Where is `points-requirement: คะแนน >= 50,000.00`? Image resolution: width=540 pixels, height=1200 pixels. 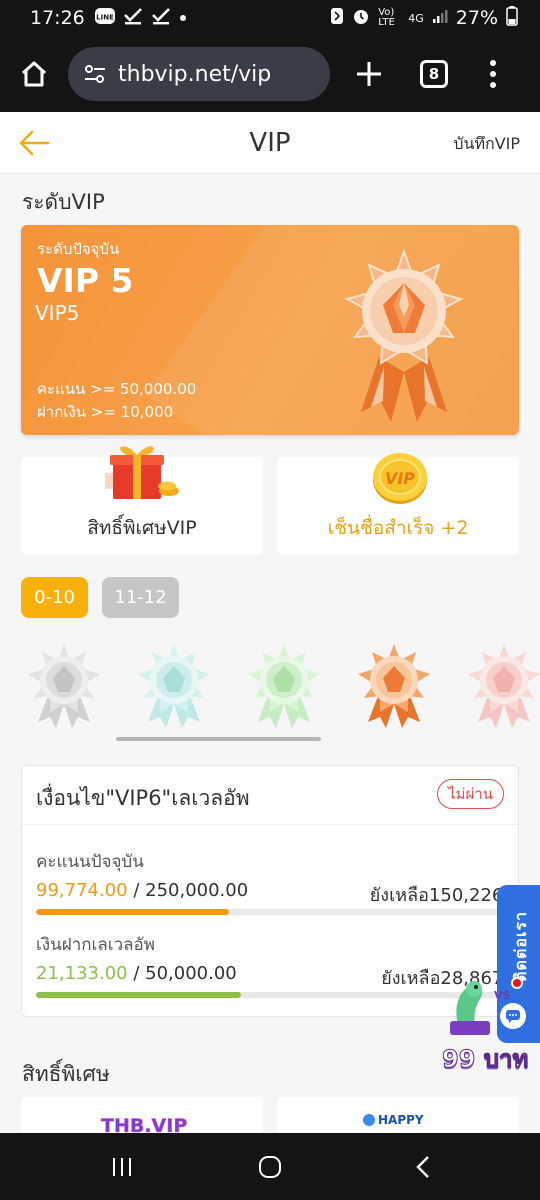 points-requirement: คะแนน >= 50,000.00 is located at coordinates (117, 389).